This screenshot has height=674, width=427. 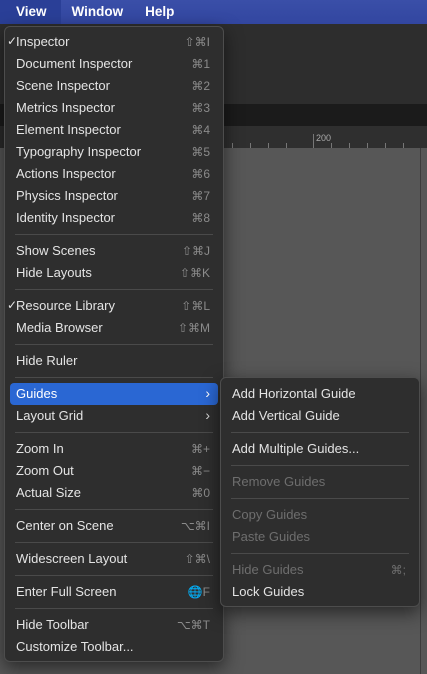 I want to click on menu-item-hide-layouts: Hide Layouts ⇧⌘K, so click(x=114, y=273).